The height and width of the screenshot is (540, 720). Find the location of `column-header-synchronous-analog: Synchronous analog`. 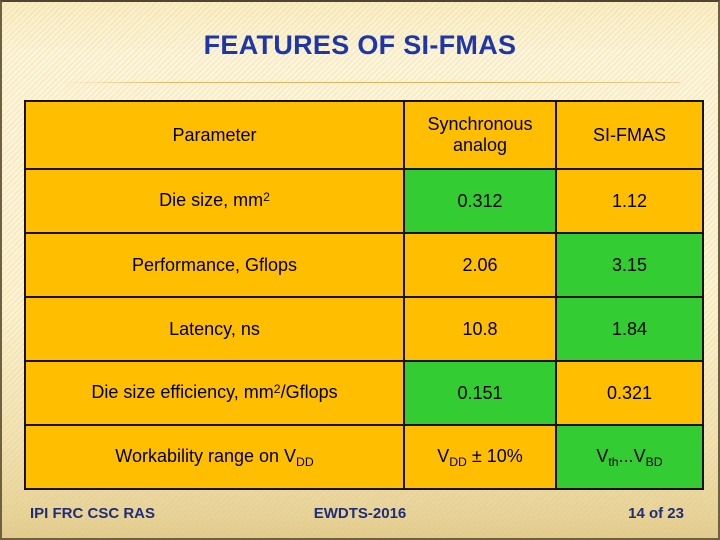

column-header-synchronous-analog: Synchronous analog is located at coordinates (480, 135).